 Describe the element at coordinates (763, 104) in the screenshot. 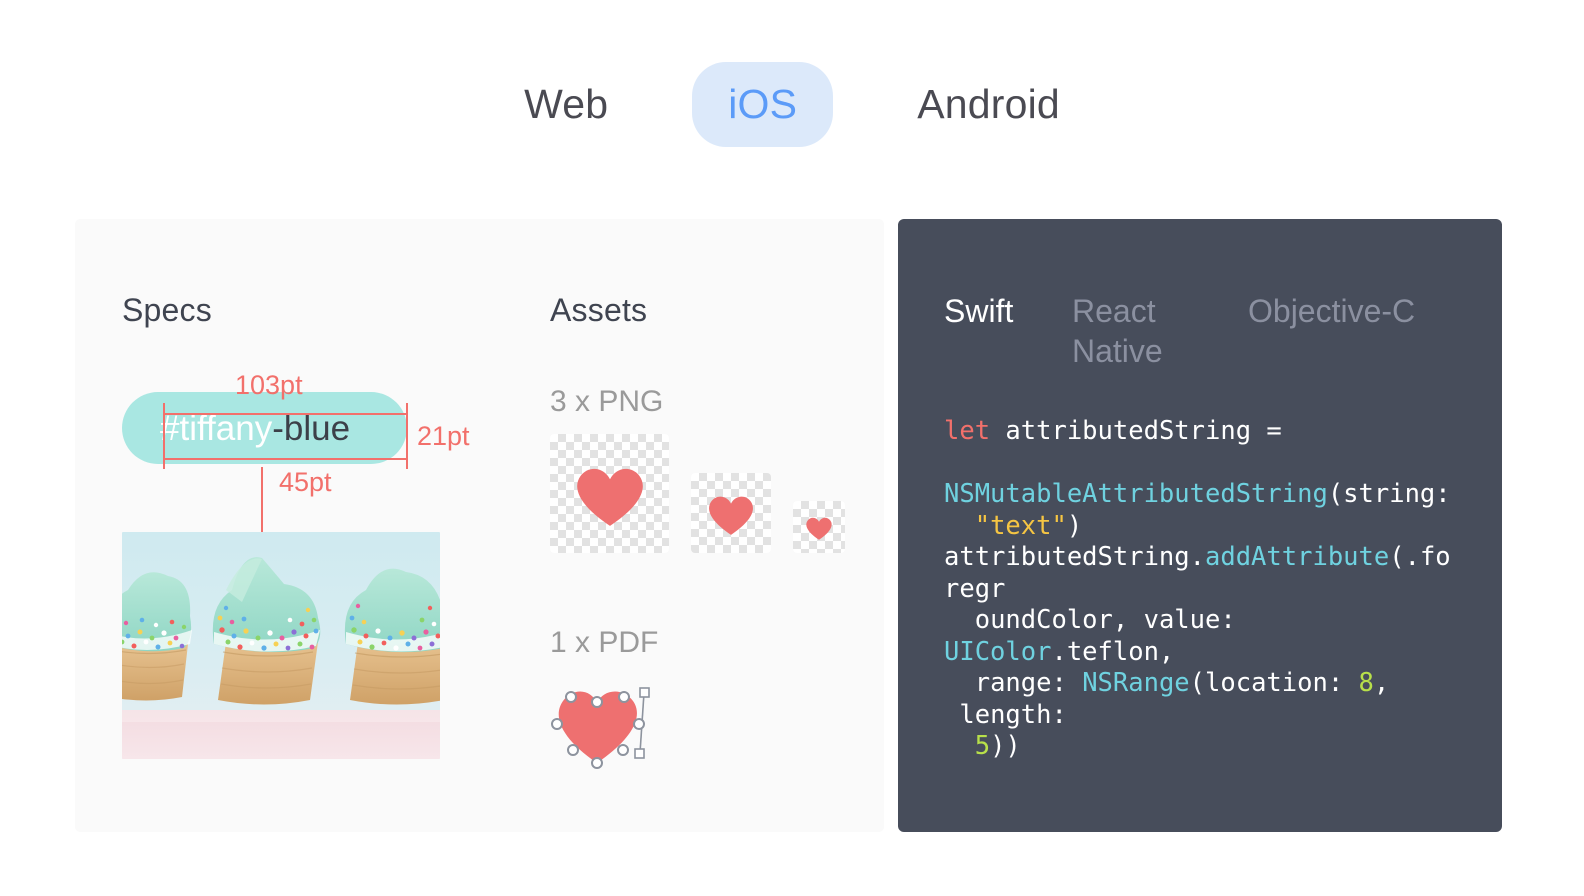

I see `tab-ios: iOS` at that location.